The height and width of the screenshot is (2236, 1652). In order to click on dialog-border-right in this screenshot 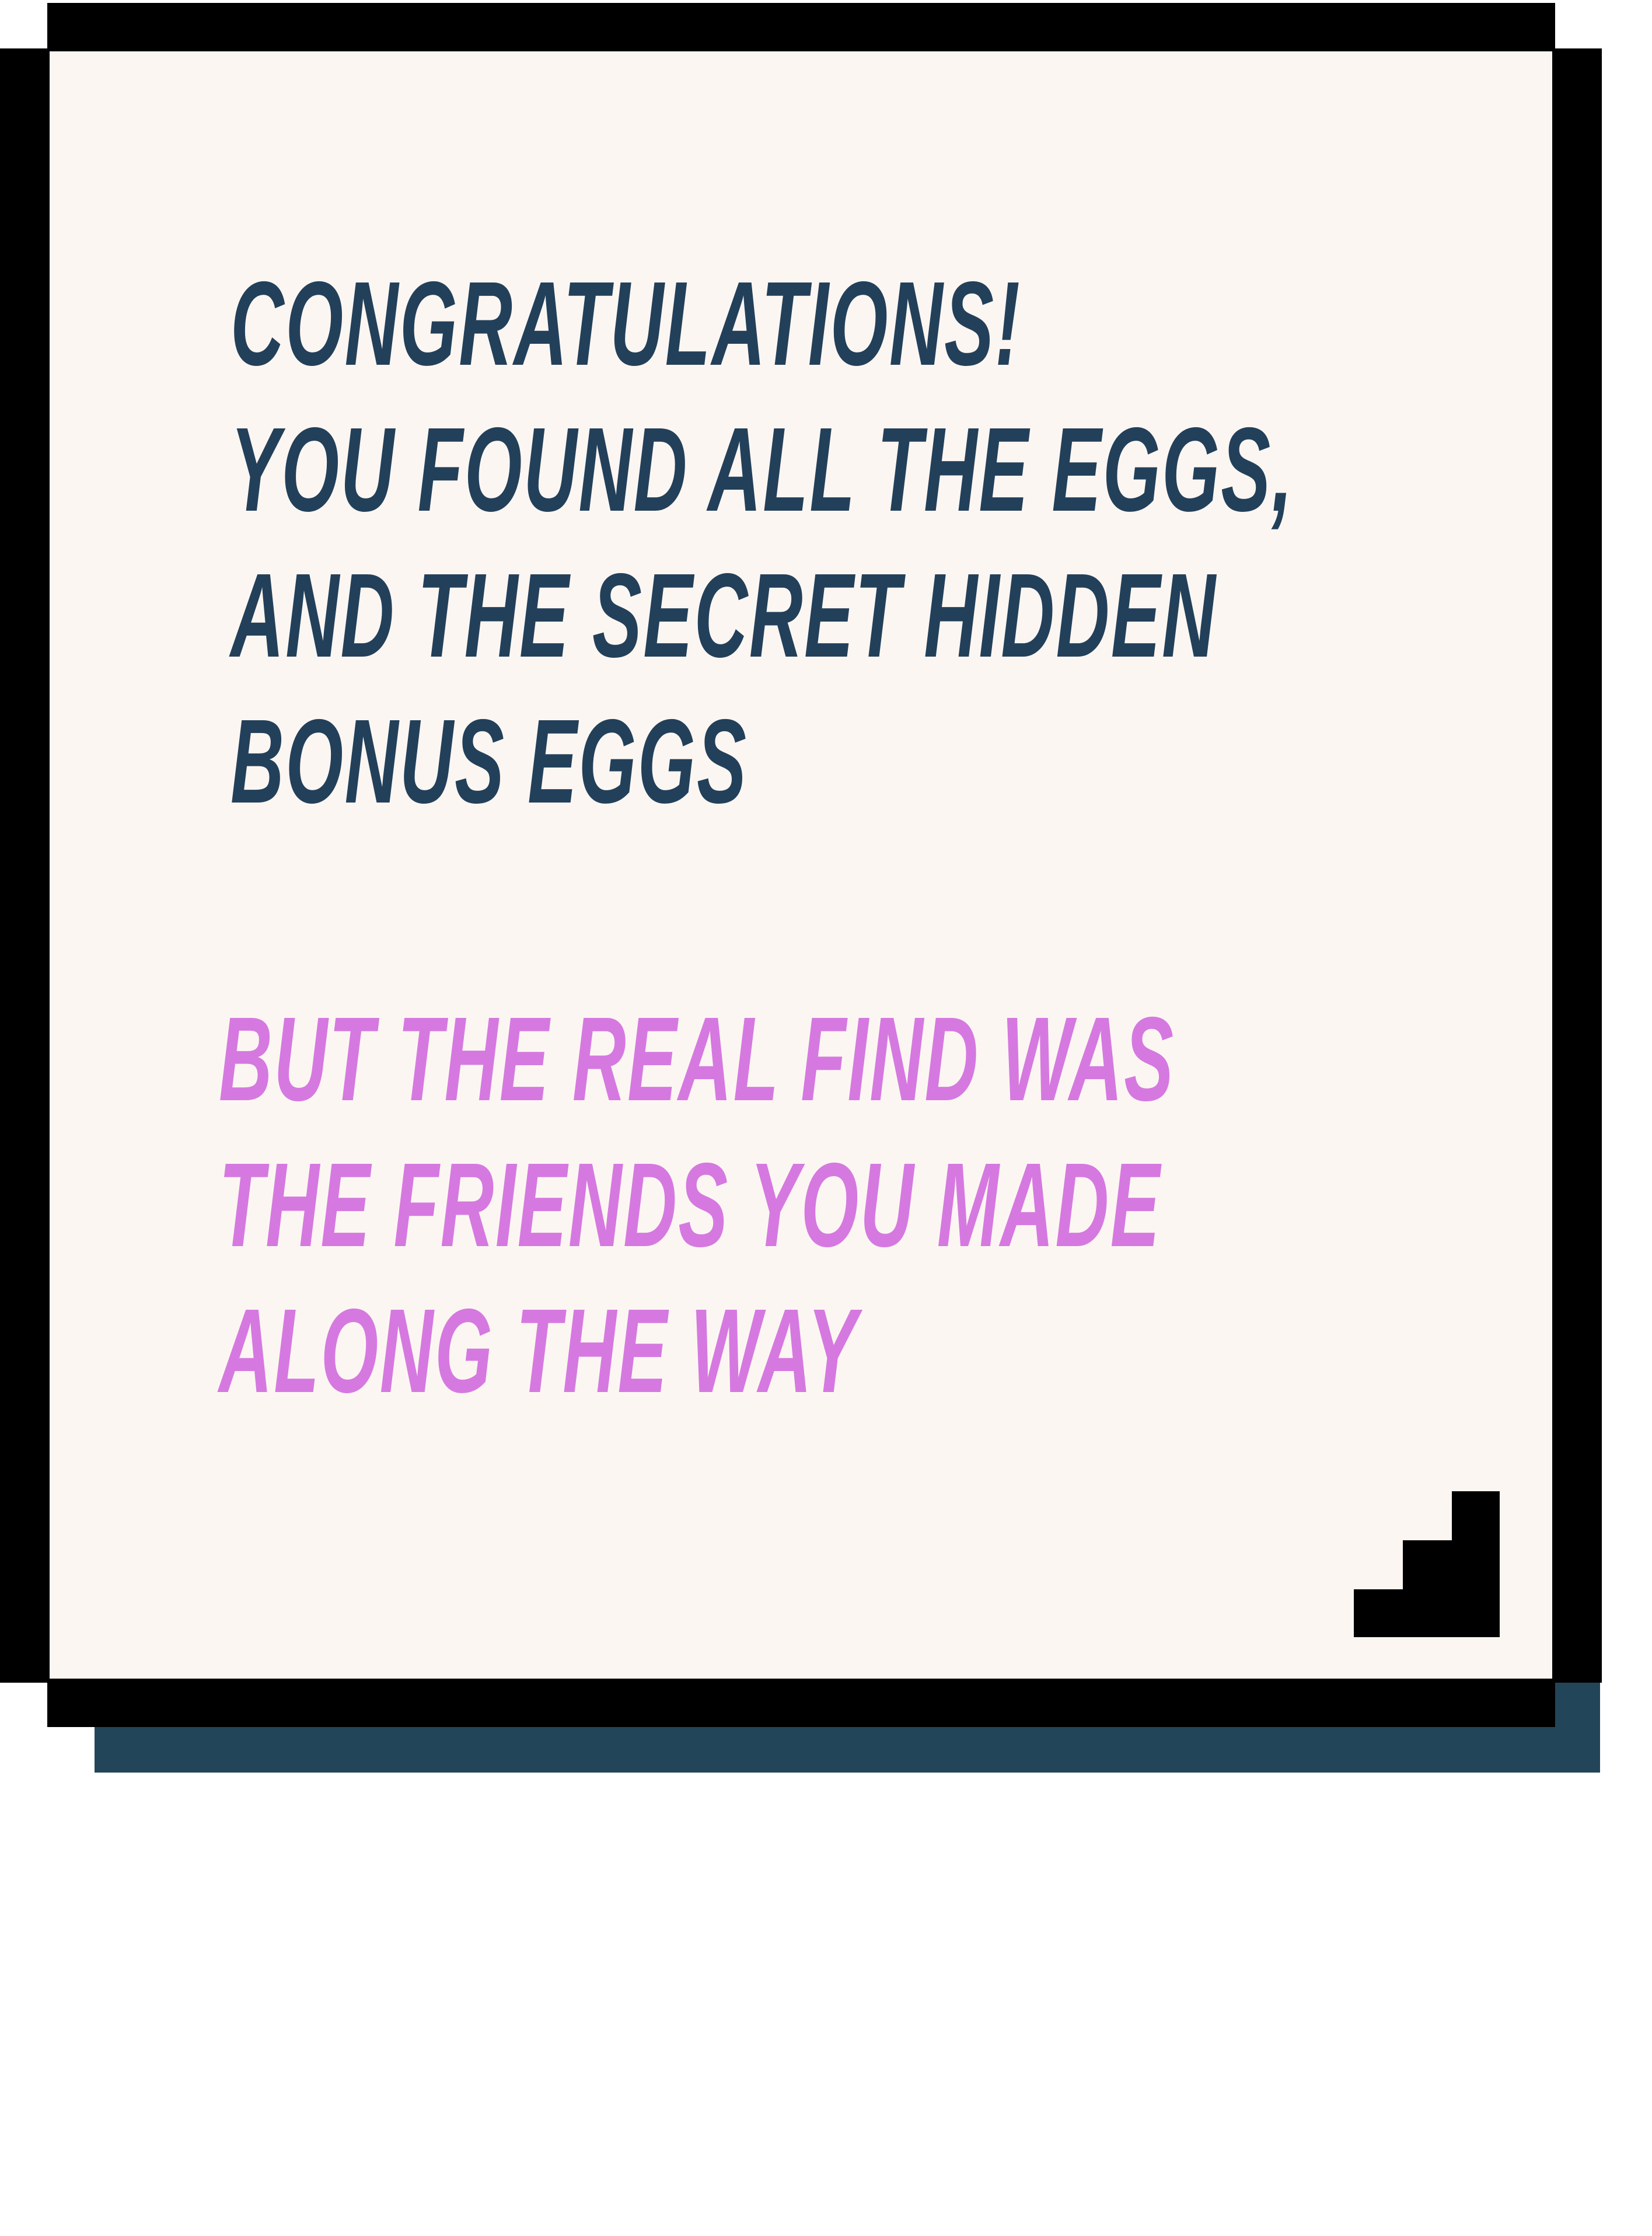, I will do `click(1577, 865)`.